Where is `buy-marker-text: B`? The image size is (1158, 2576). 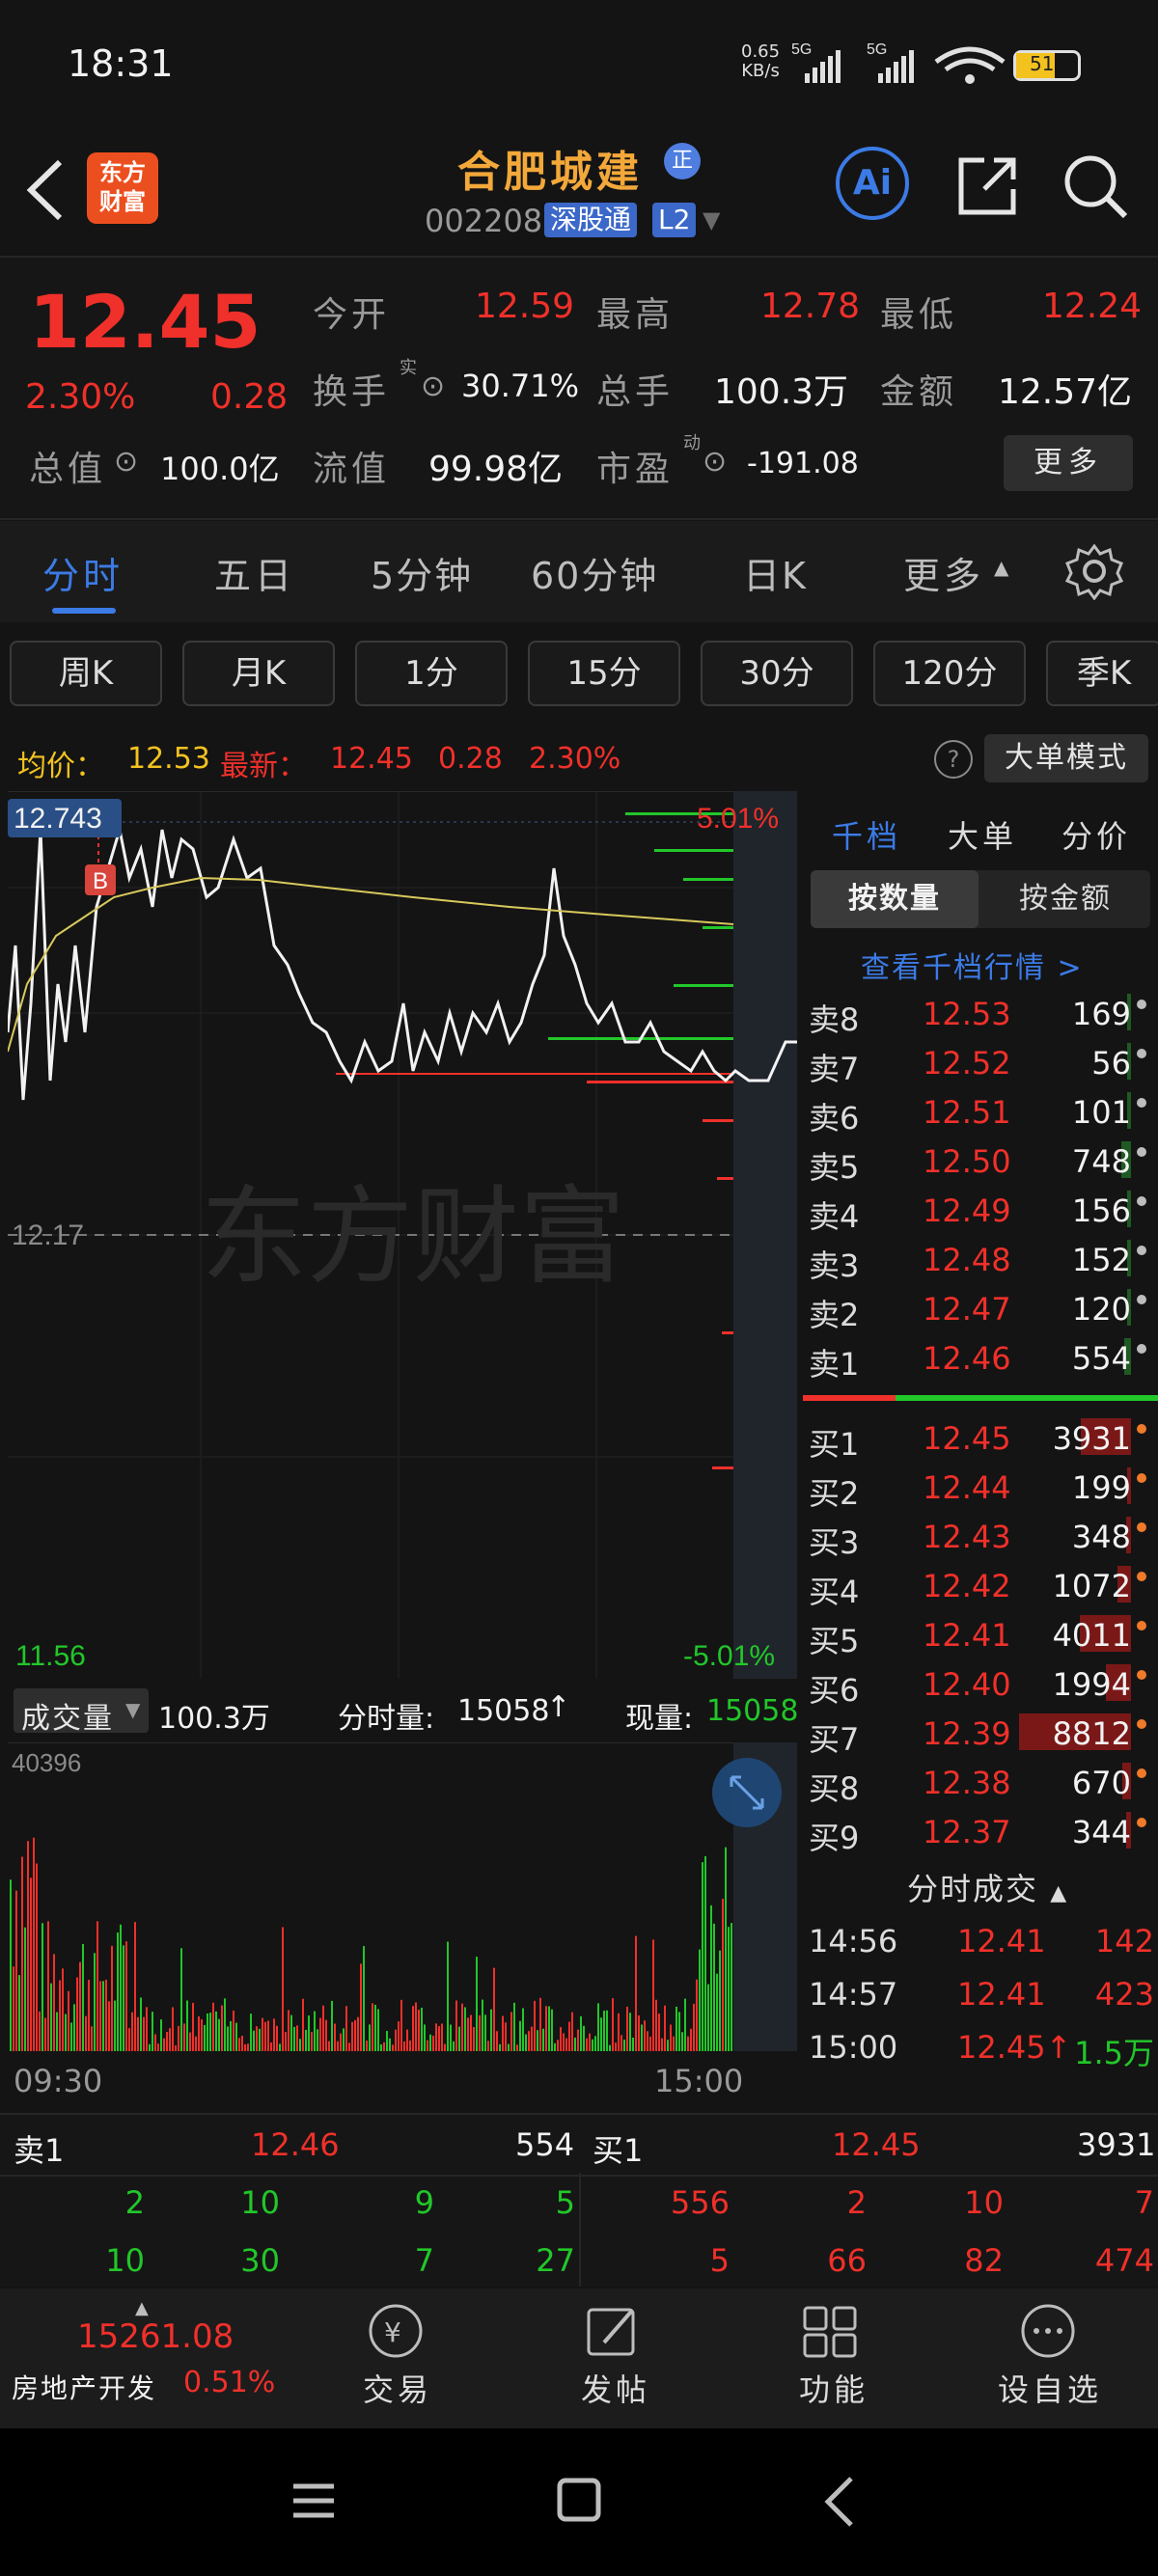
buy-marker-text: B is located at coordinates (100, 881).